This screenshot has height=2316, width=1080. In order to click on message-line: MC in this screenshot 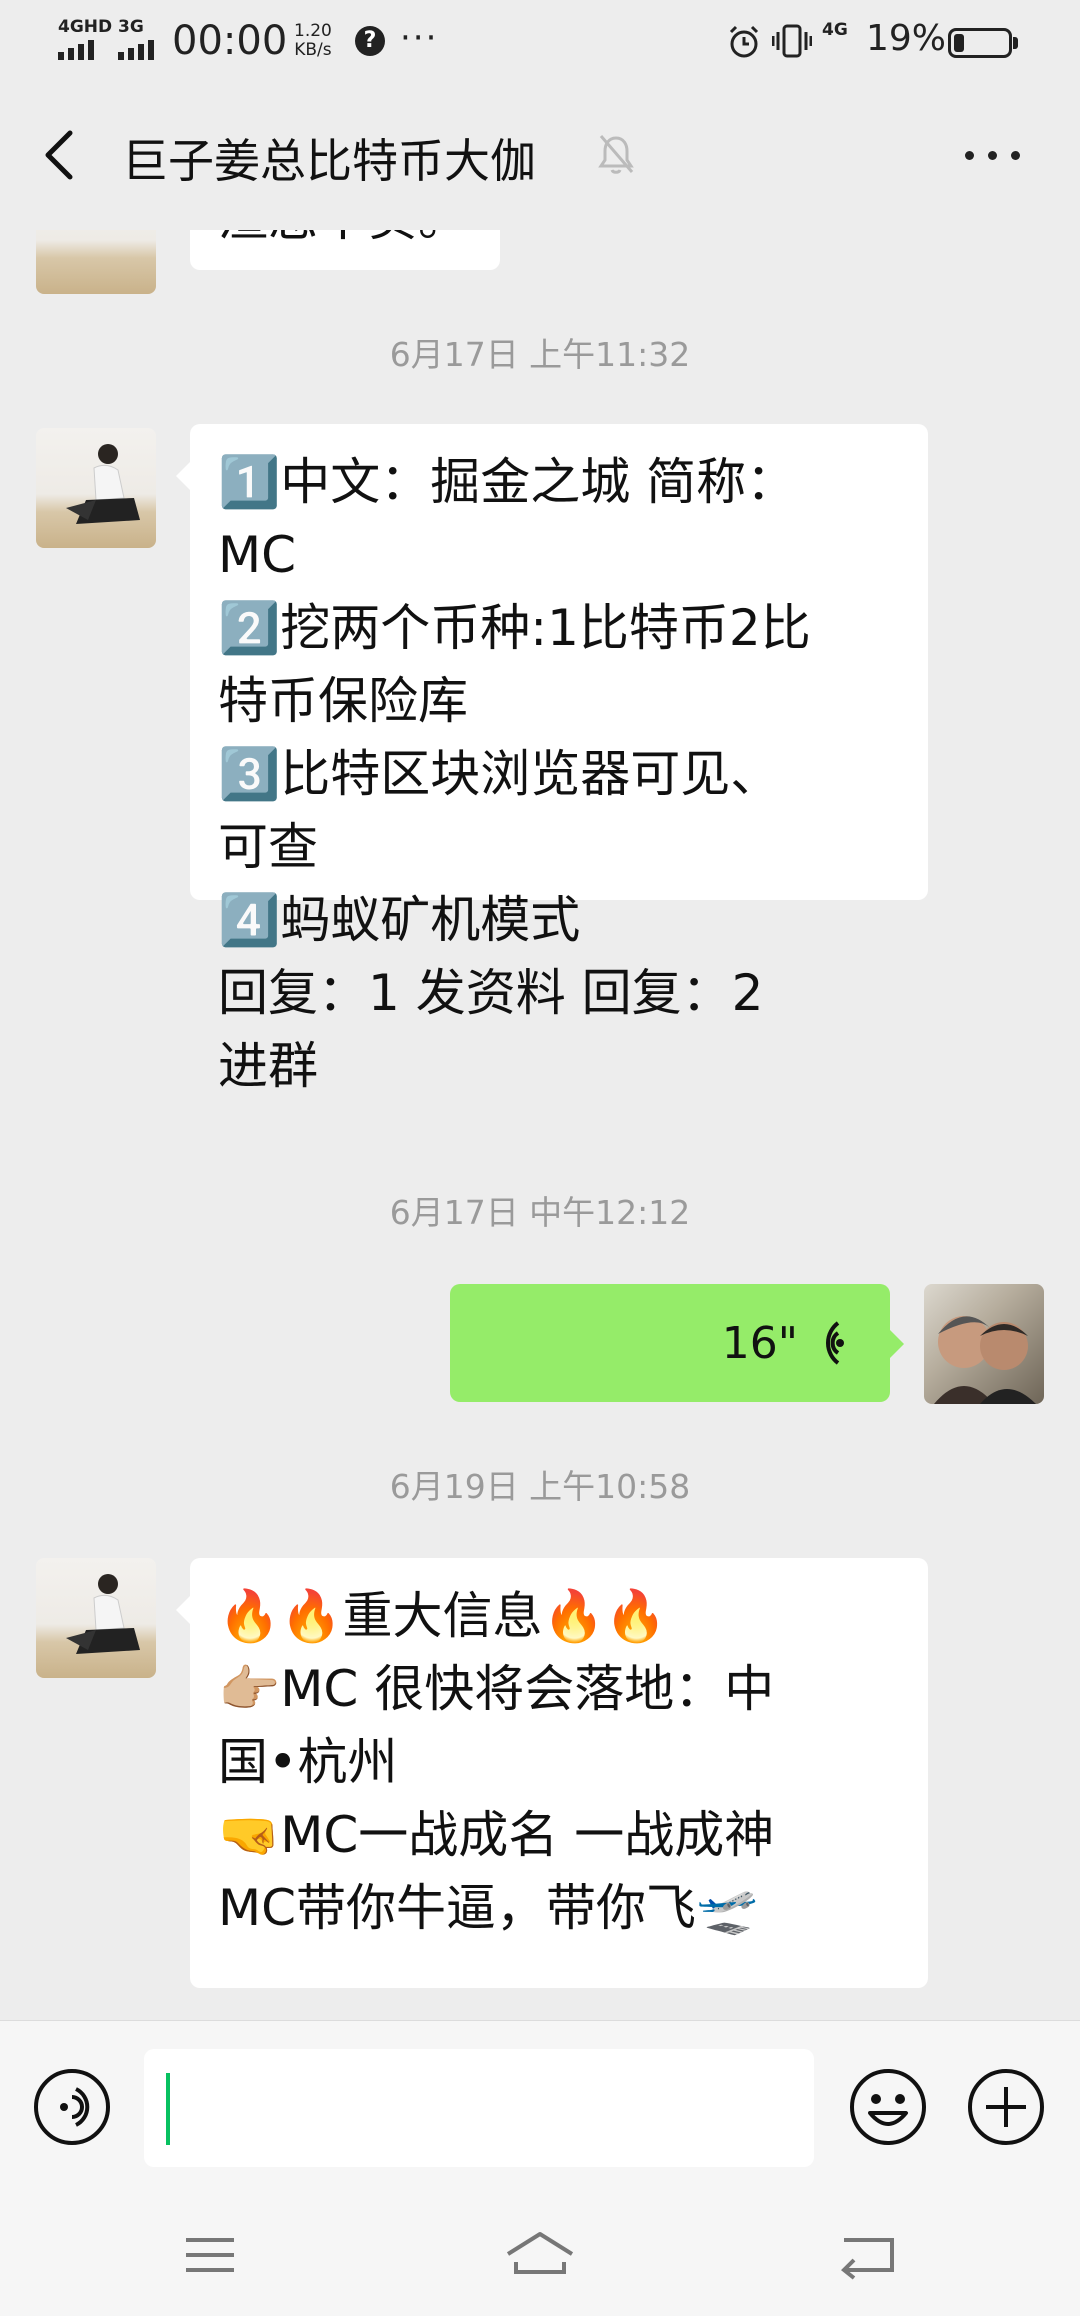, I will do `click(257, 555)`.